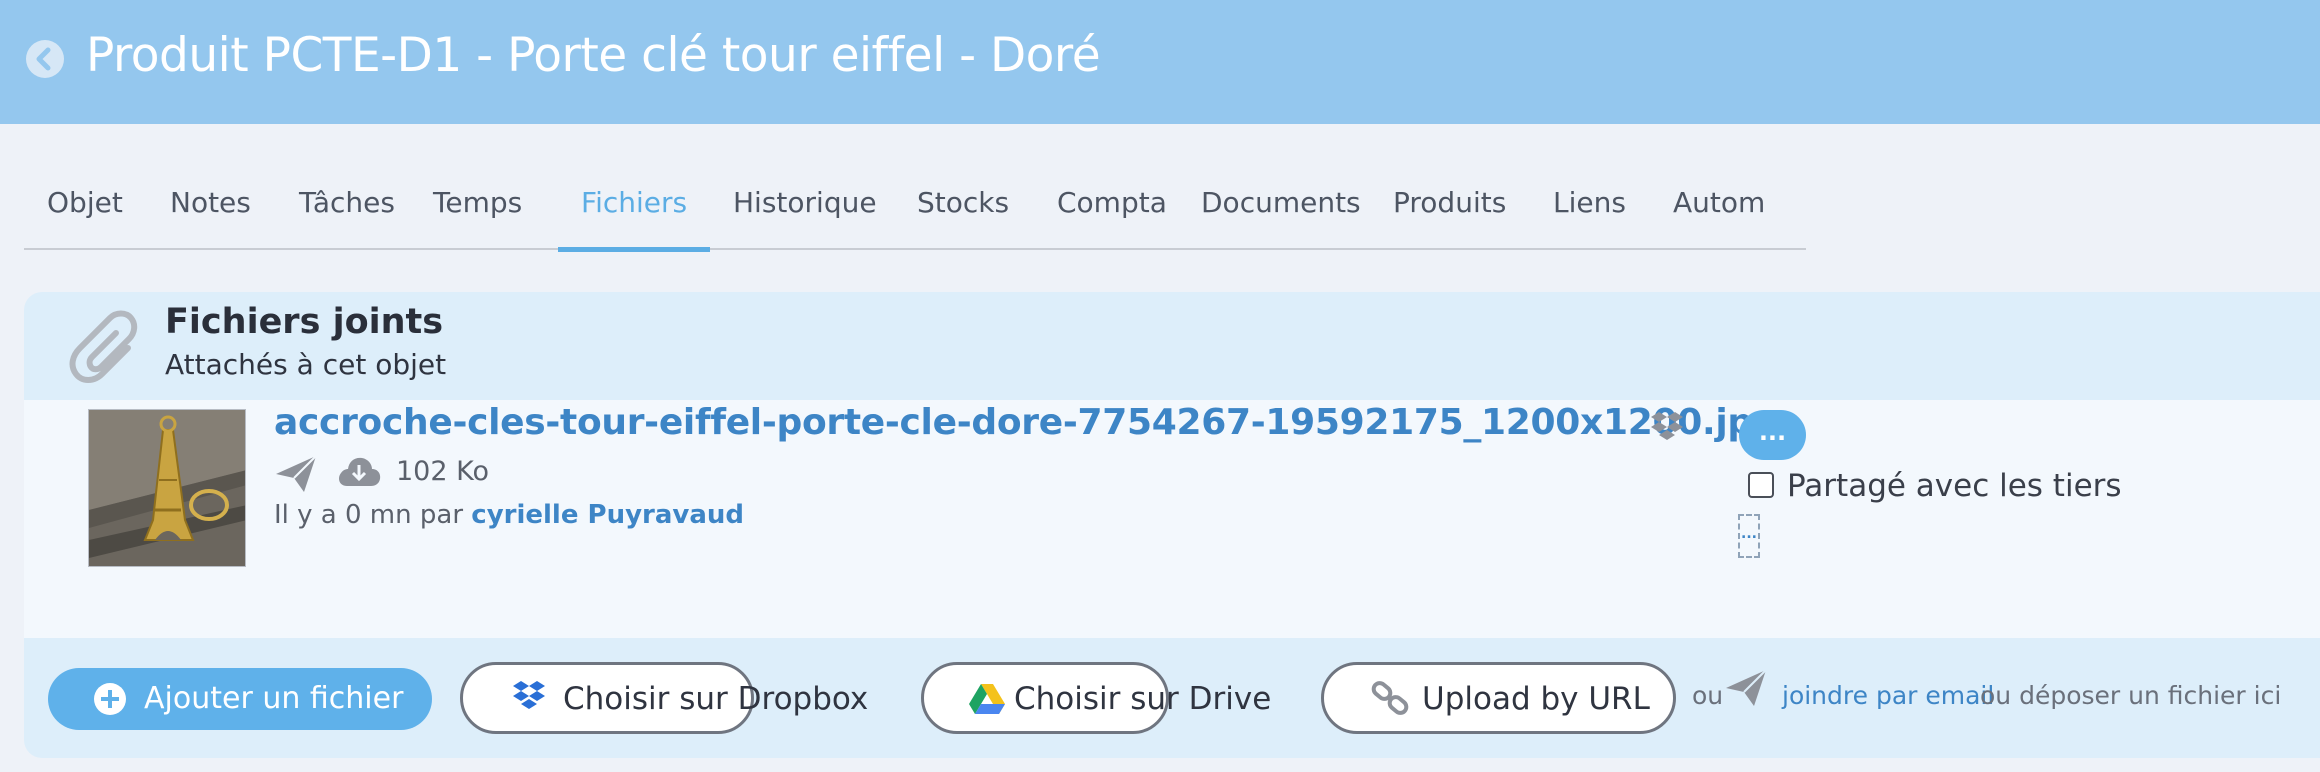 The image size is (2320, 772). What do you see at coordinates (607, 515) in the screenshot?
I see `file-author-link: cyrielle Puyravaud` at bounding box center [607, 515].